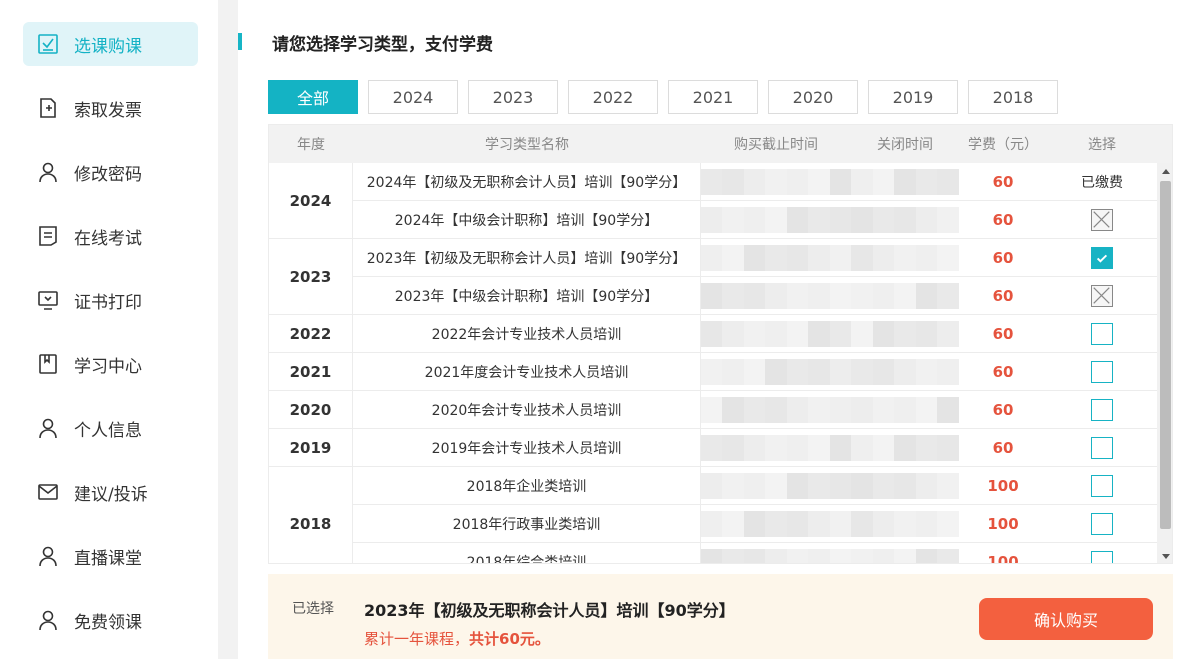  I want to click on sidebar-item-6: 个人信息, so click(110, 428).